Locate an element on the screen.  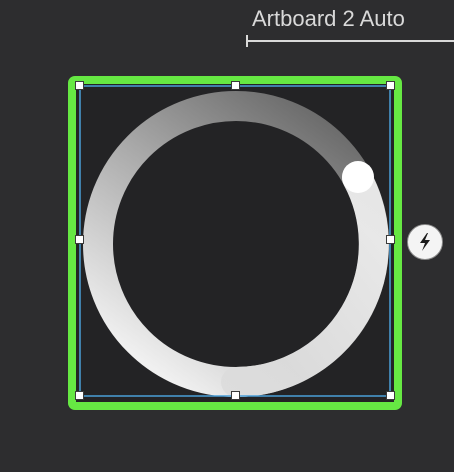
resize-handle-bottom-left is located at coordinates (79, 395).